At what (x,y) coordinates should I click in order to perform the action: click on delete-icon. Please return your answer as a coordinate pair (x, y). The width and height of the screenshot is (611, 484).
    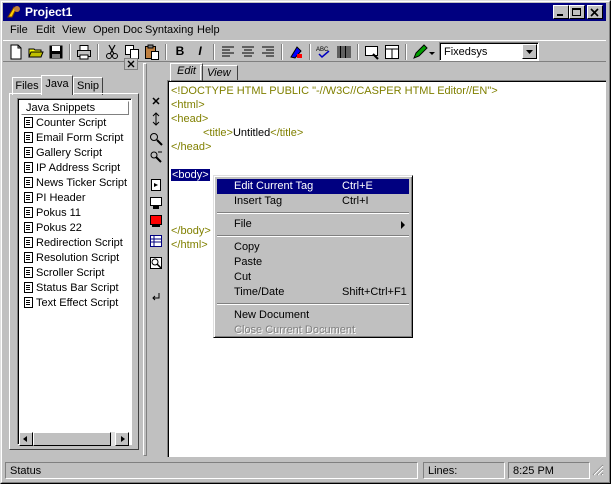
    Looking at the image, I should click on (156, 101).